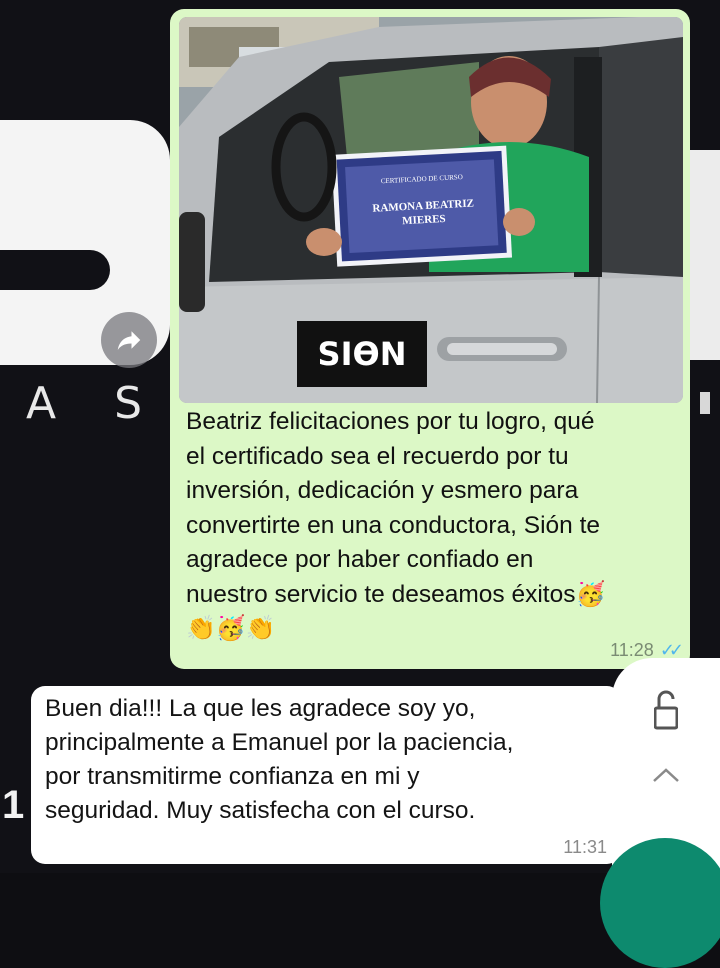  Describe the element at coordinates (382, 490) in the screenshot. I see `caption-line: inversión, dedicación y esmero para` at that location.